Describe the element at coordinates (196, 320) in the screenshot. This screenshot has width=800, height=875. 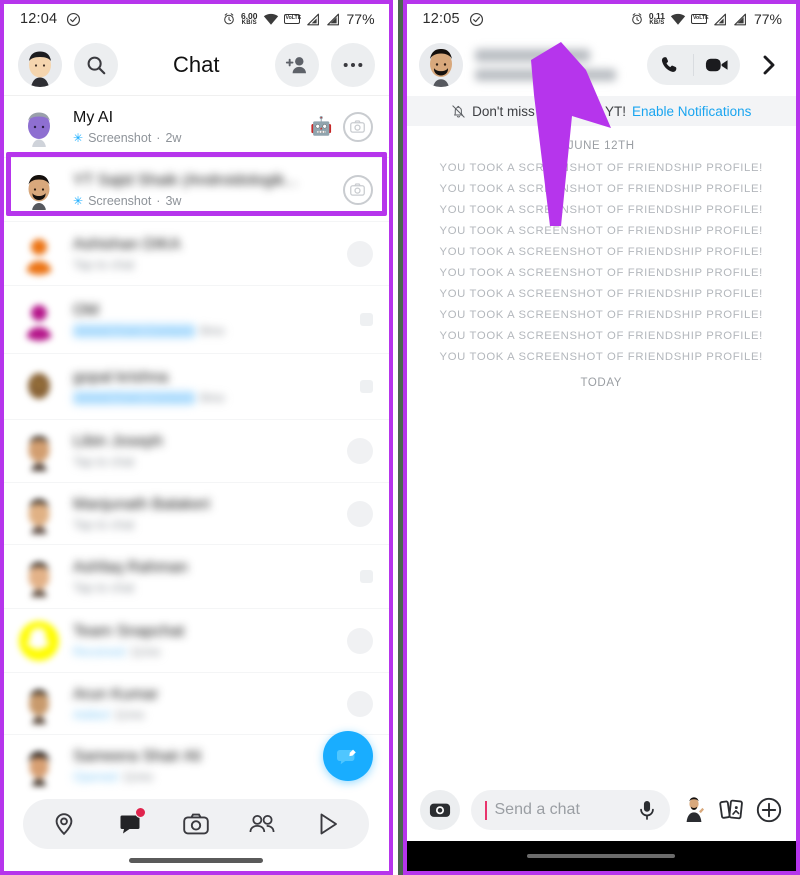
I see `chat-list-item: OM Joined From Contacts 8mo` at that location.